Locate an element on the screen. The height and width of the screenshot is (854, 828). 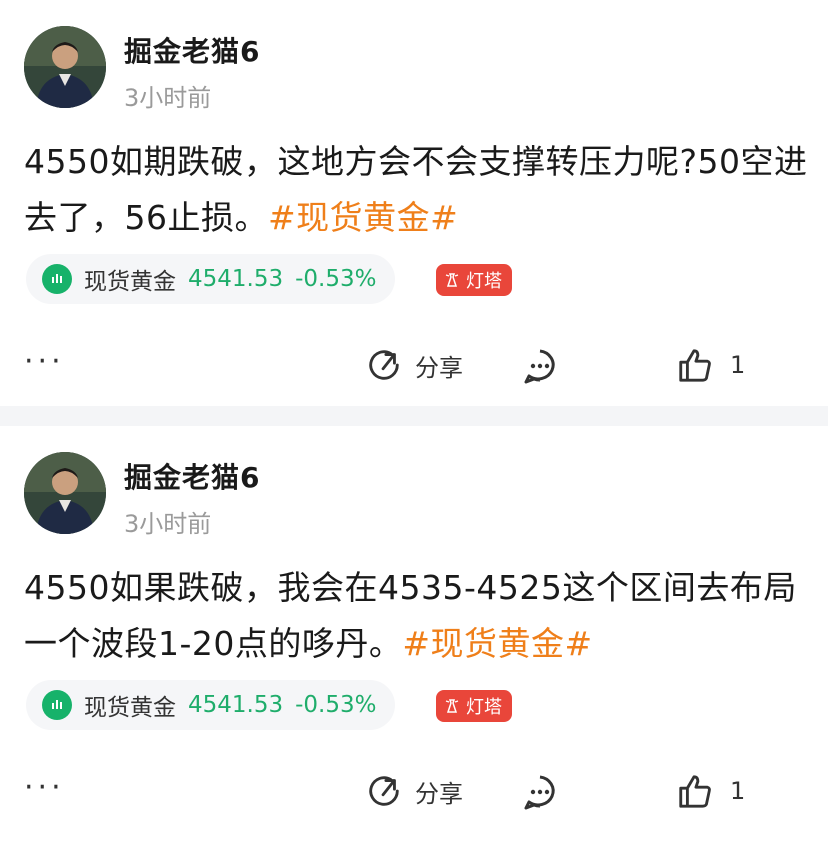
post-separator is located at coordinates (414, 416).